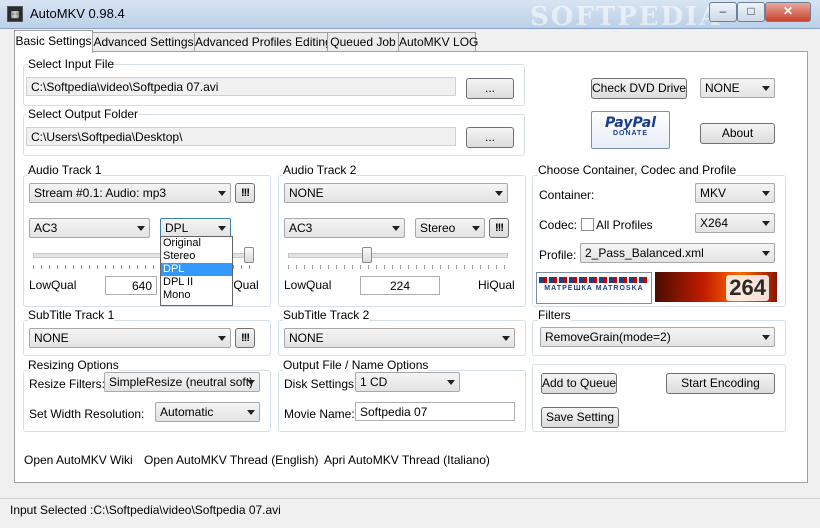 This screenshot has width=820, height=528. Describe the element at coordinates (245, 338) in the screenshot. I see `subtitle-1-info-button: !!!` at that location.